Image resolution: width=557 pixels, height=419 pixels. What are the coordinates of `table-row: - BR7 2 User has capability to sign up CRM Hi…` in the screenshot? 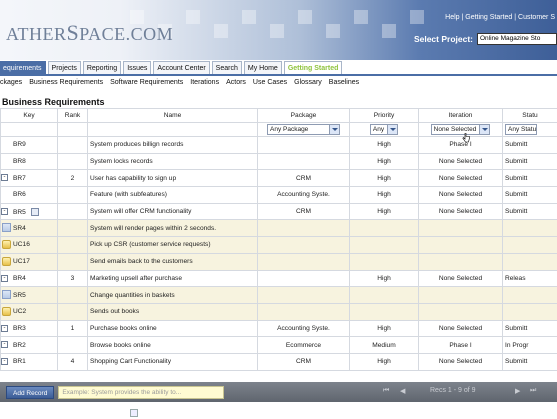 It's located at (278, 178).